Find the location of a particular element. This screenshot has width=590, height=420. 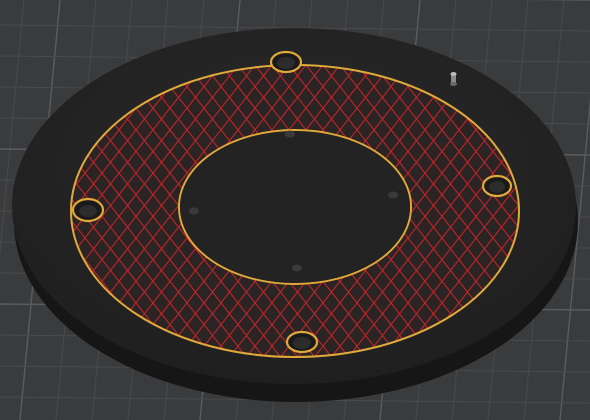

mounting-hole-right is located at coordinates (497, 186).